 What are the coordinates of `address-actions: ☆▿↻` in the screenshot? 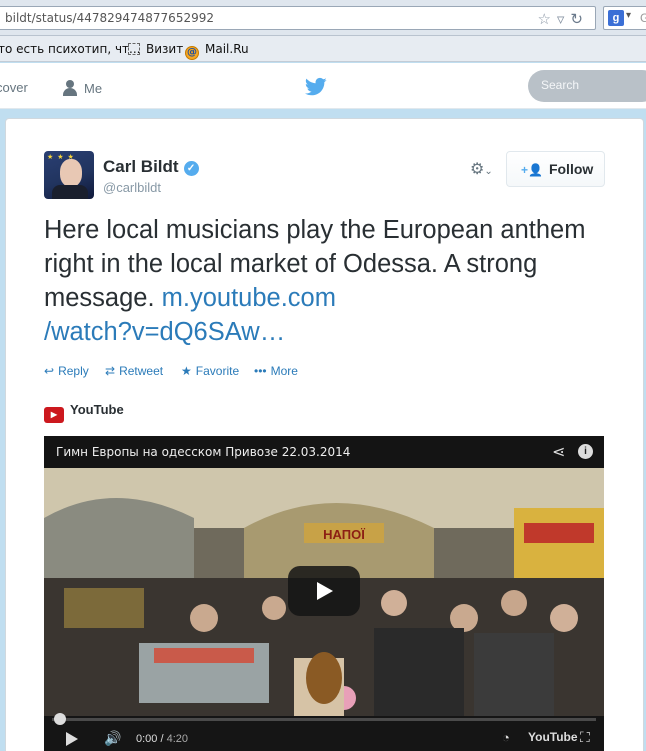 It's located at (563, 19).